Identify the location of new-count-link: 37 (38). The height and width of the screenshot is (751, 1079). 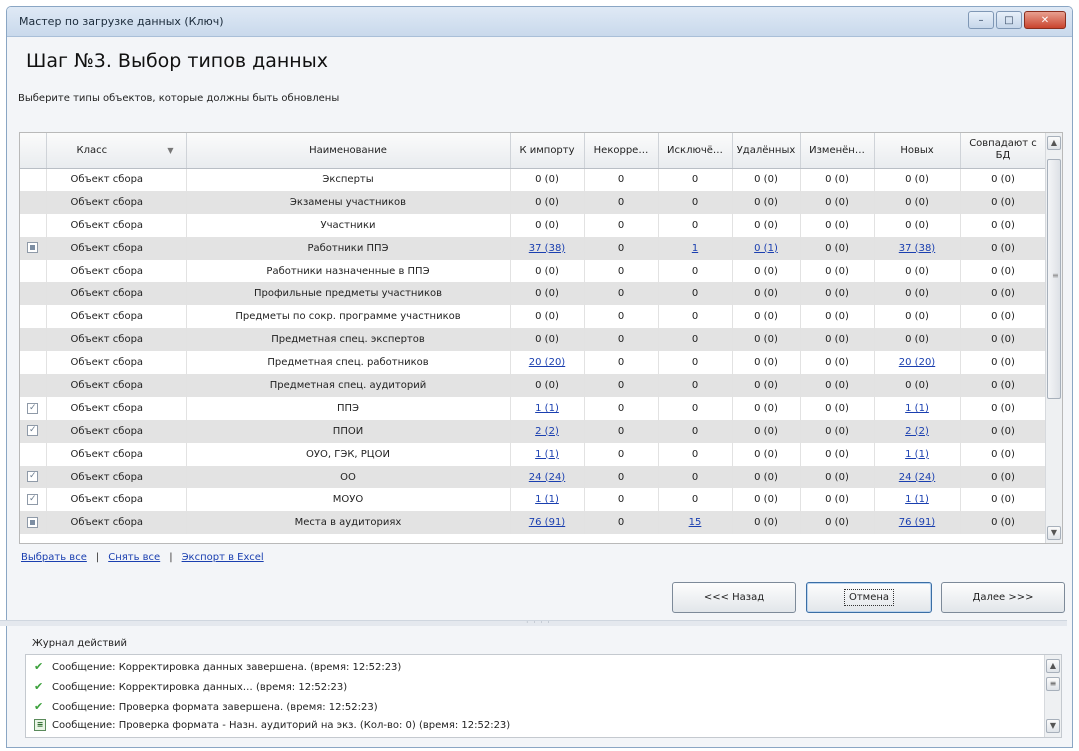
(917, 248).